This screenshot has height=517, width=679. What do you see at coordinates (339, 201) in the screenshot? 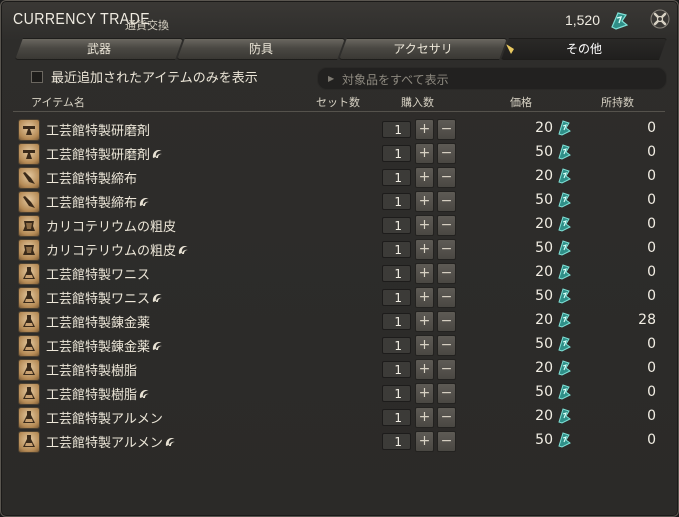
I see `item-row: 工芸館特製締布 1 + − 50 0` at bounding box center [339, 201].